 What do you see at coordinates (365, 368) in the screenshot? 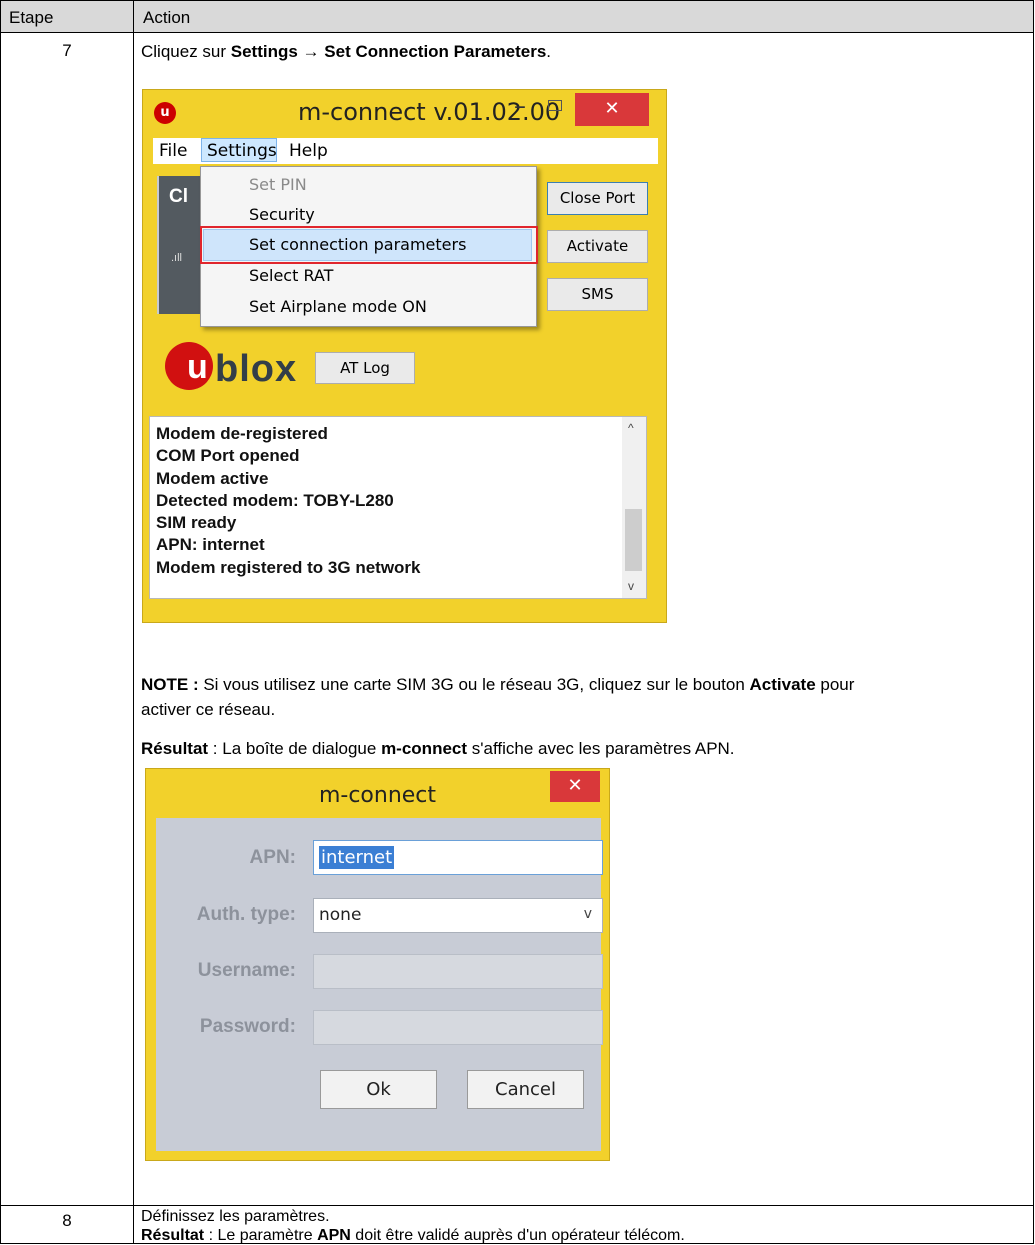
I see `at-log-button: AT Log` at bounding box center [365, 368].